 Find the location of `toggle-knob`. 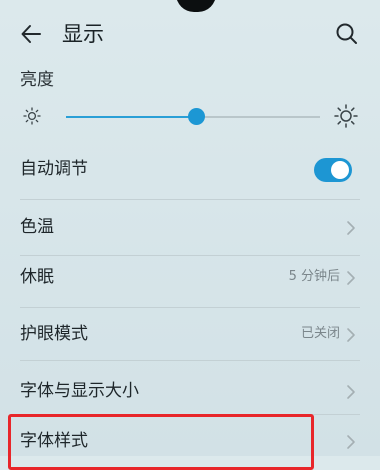

toggle-knob is located at coordinates (340, 170).